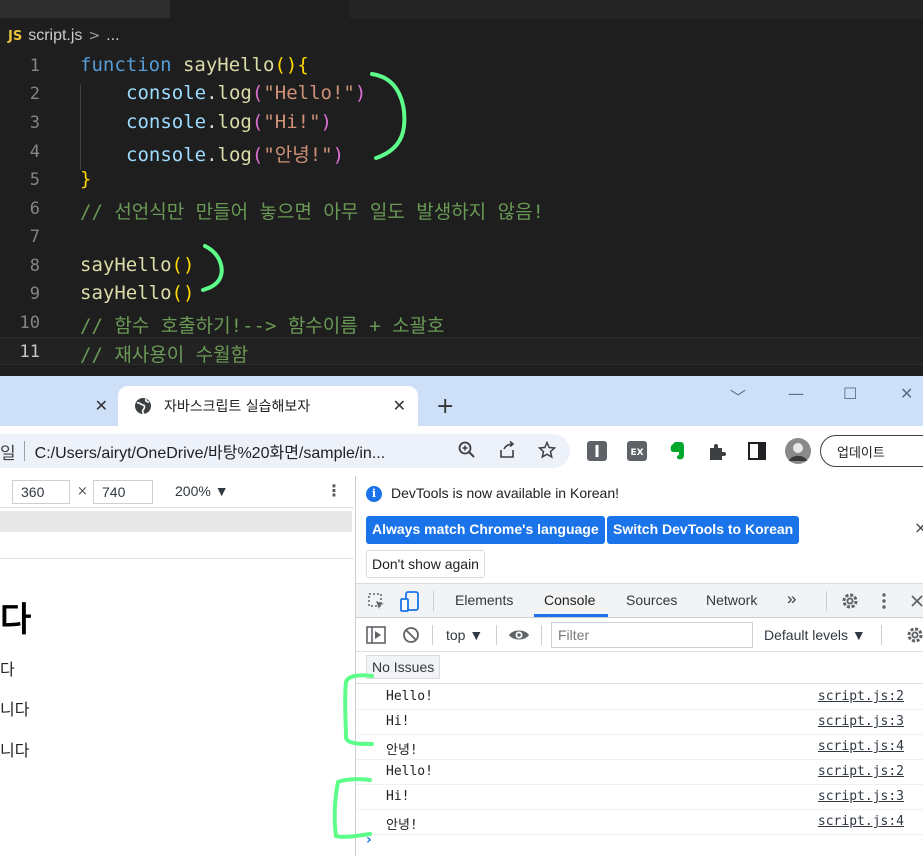 This screenshot has height=856, width=923. What do you see at coordinates (7, 669) in the screenshot?
I see `page-paragraph: 다` at bounding box center [7, 669].